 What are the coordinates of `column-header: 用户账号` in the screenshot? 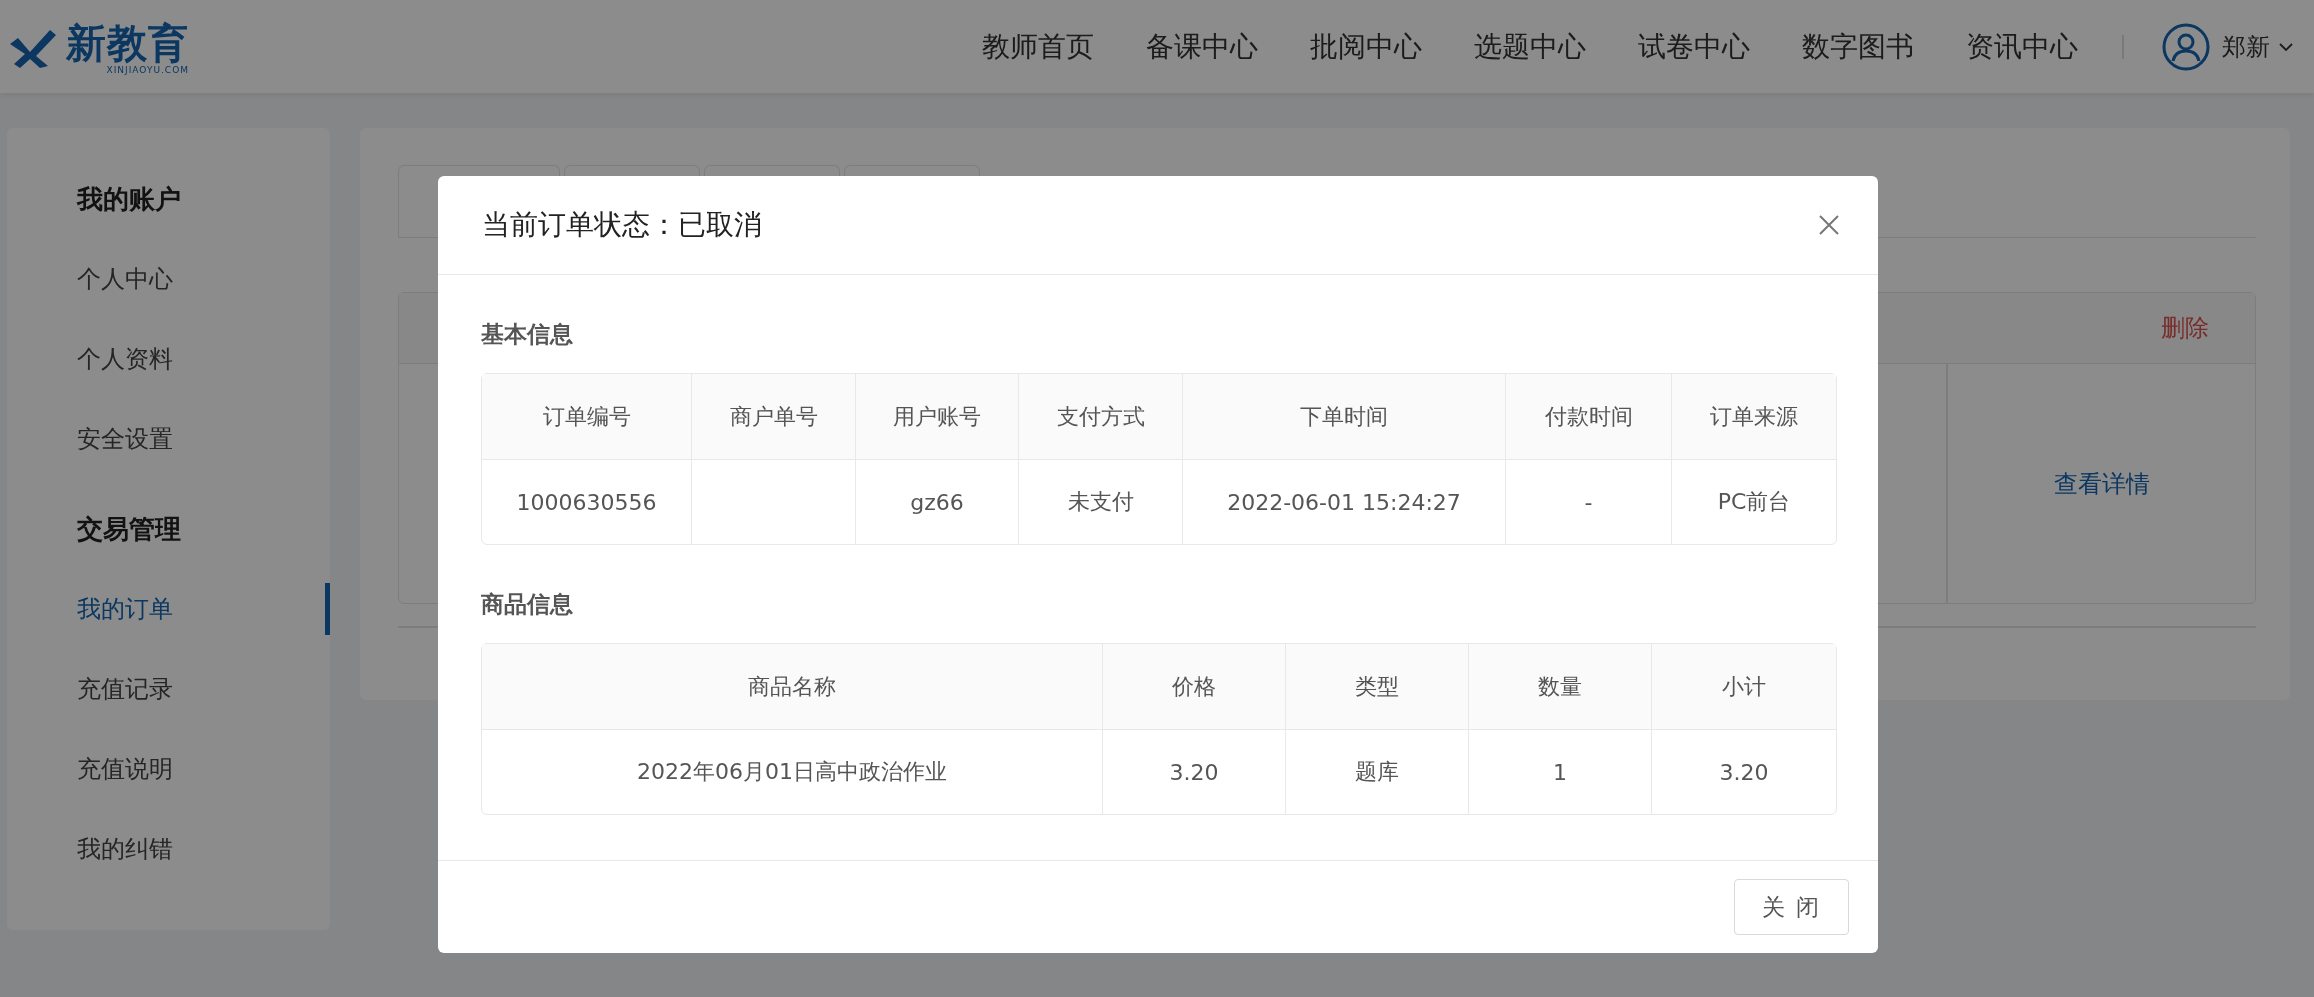 It's located at (937, 416).